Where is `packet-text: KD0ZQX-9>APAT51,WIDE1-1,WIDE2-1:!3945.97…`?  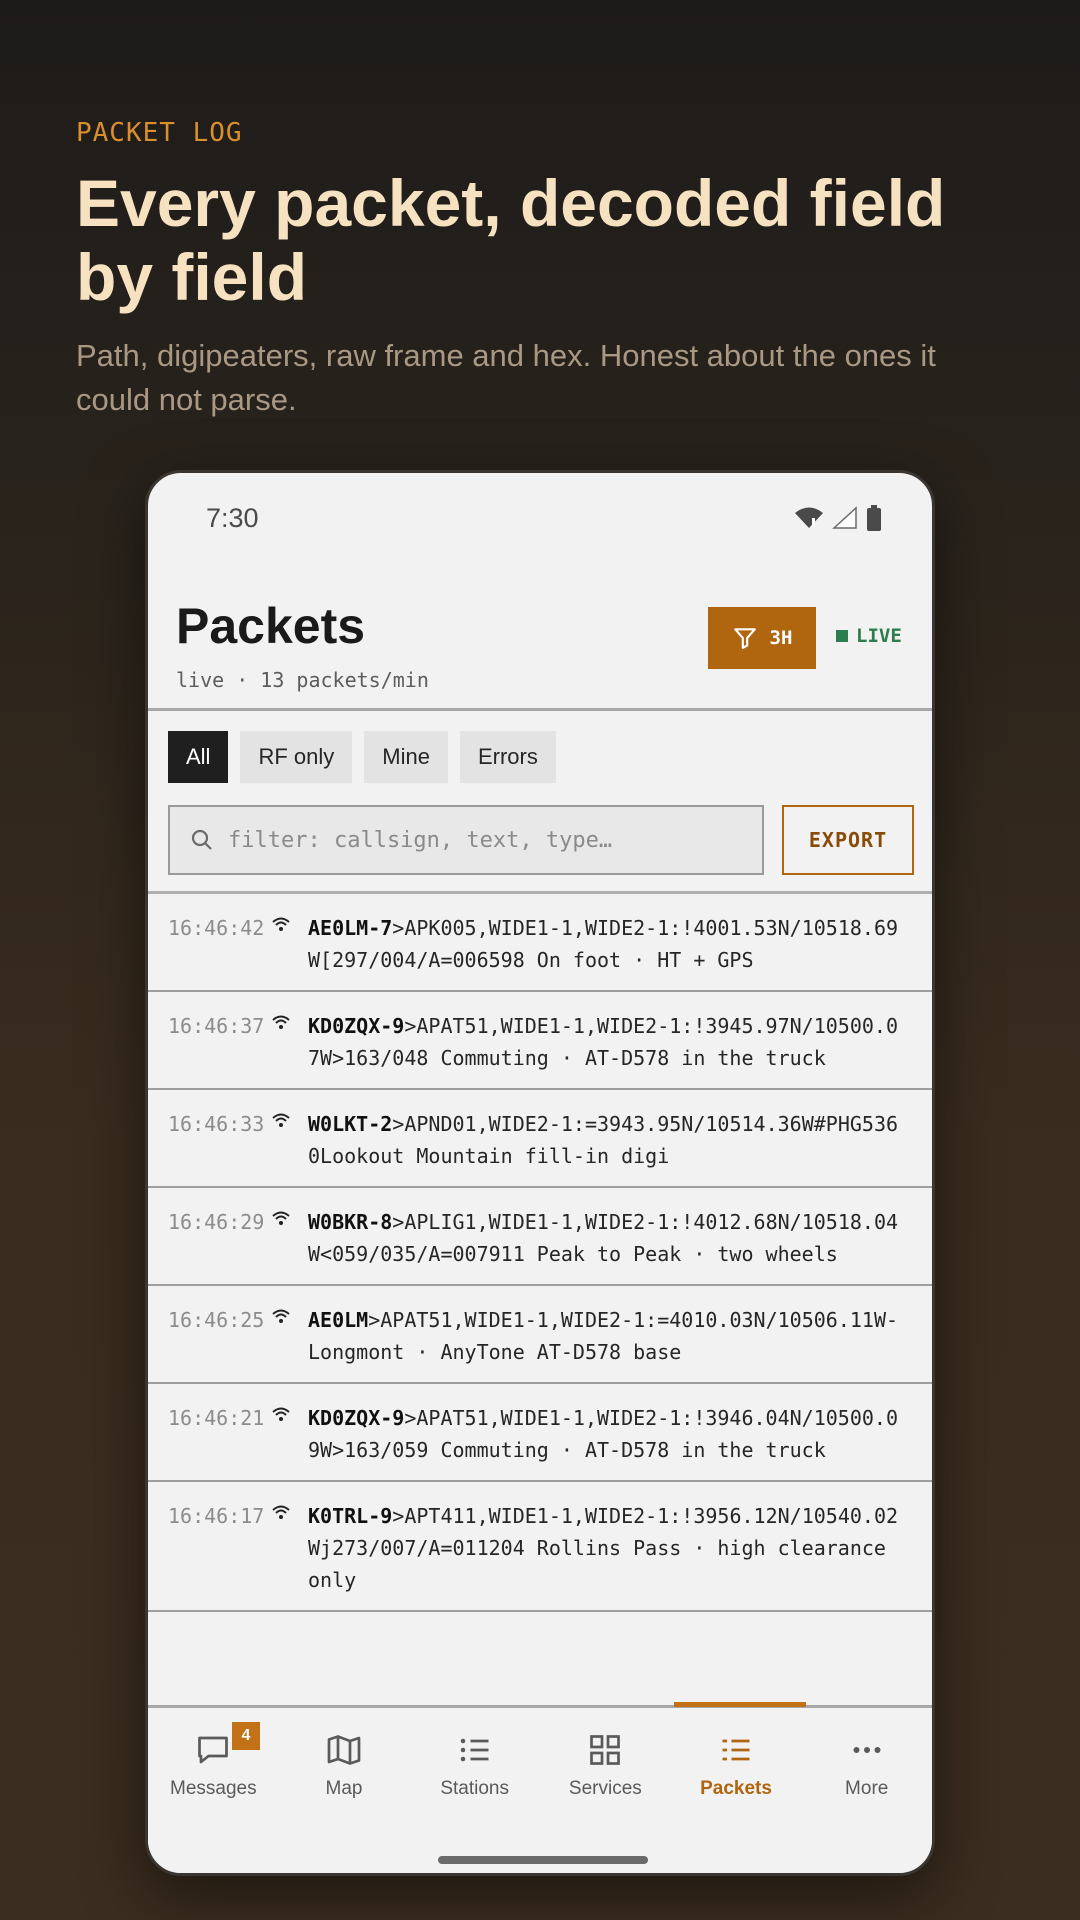
packet-text: KD0ZQX-9>APAT51,WIDE1-1,WIDE2-1:!3945.97… is located at coordinates (608, 1042).